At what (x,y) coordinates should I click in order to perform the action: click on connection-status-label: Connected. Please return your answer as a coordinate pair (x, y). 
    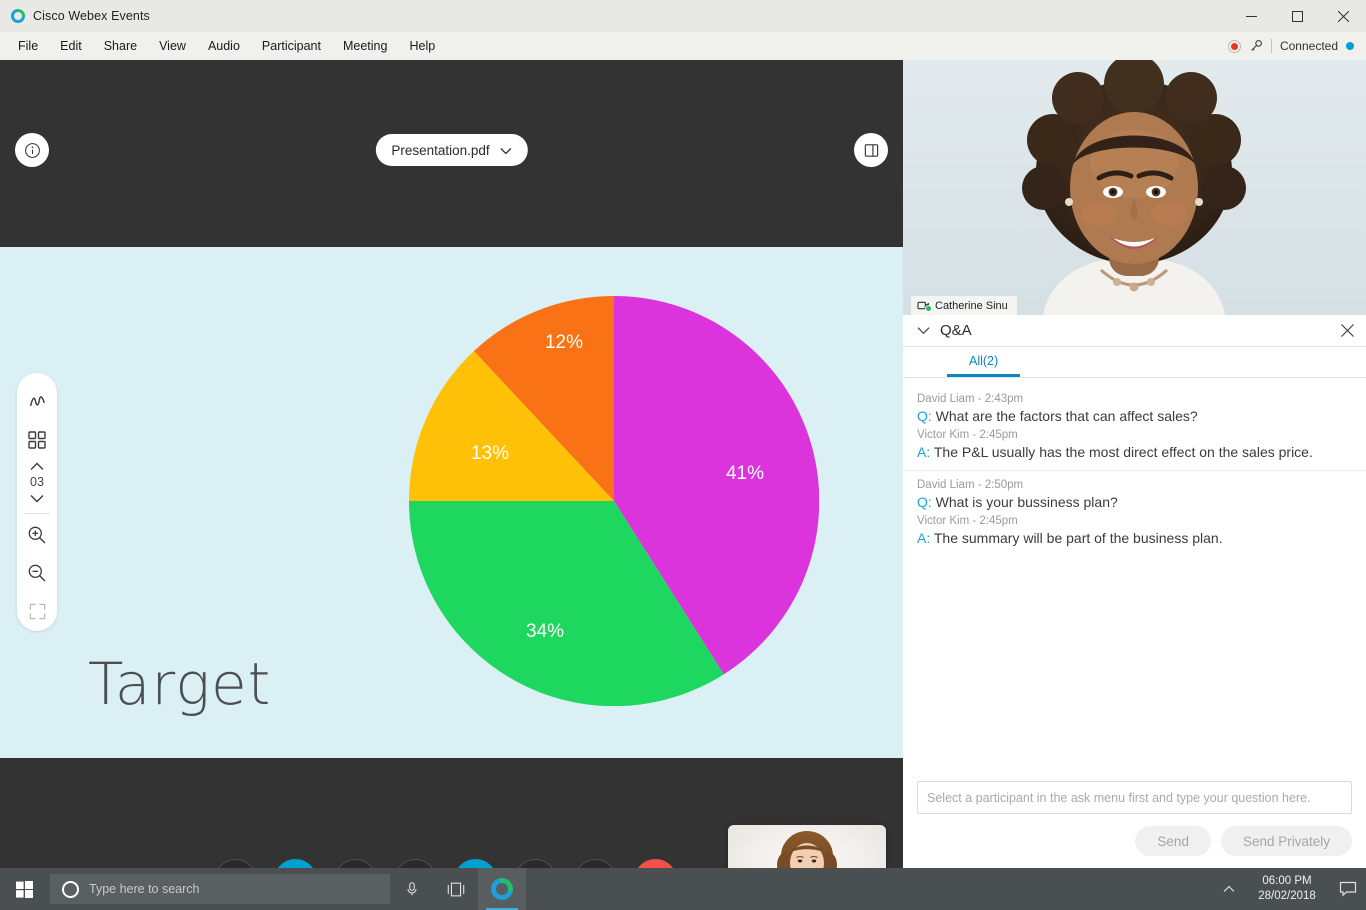
    Looking at the image, I should click on (1308, 46).